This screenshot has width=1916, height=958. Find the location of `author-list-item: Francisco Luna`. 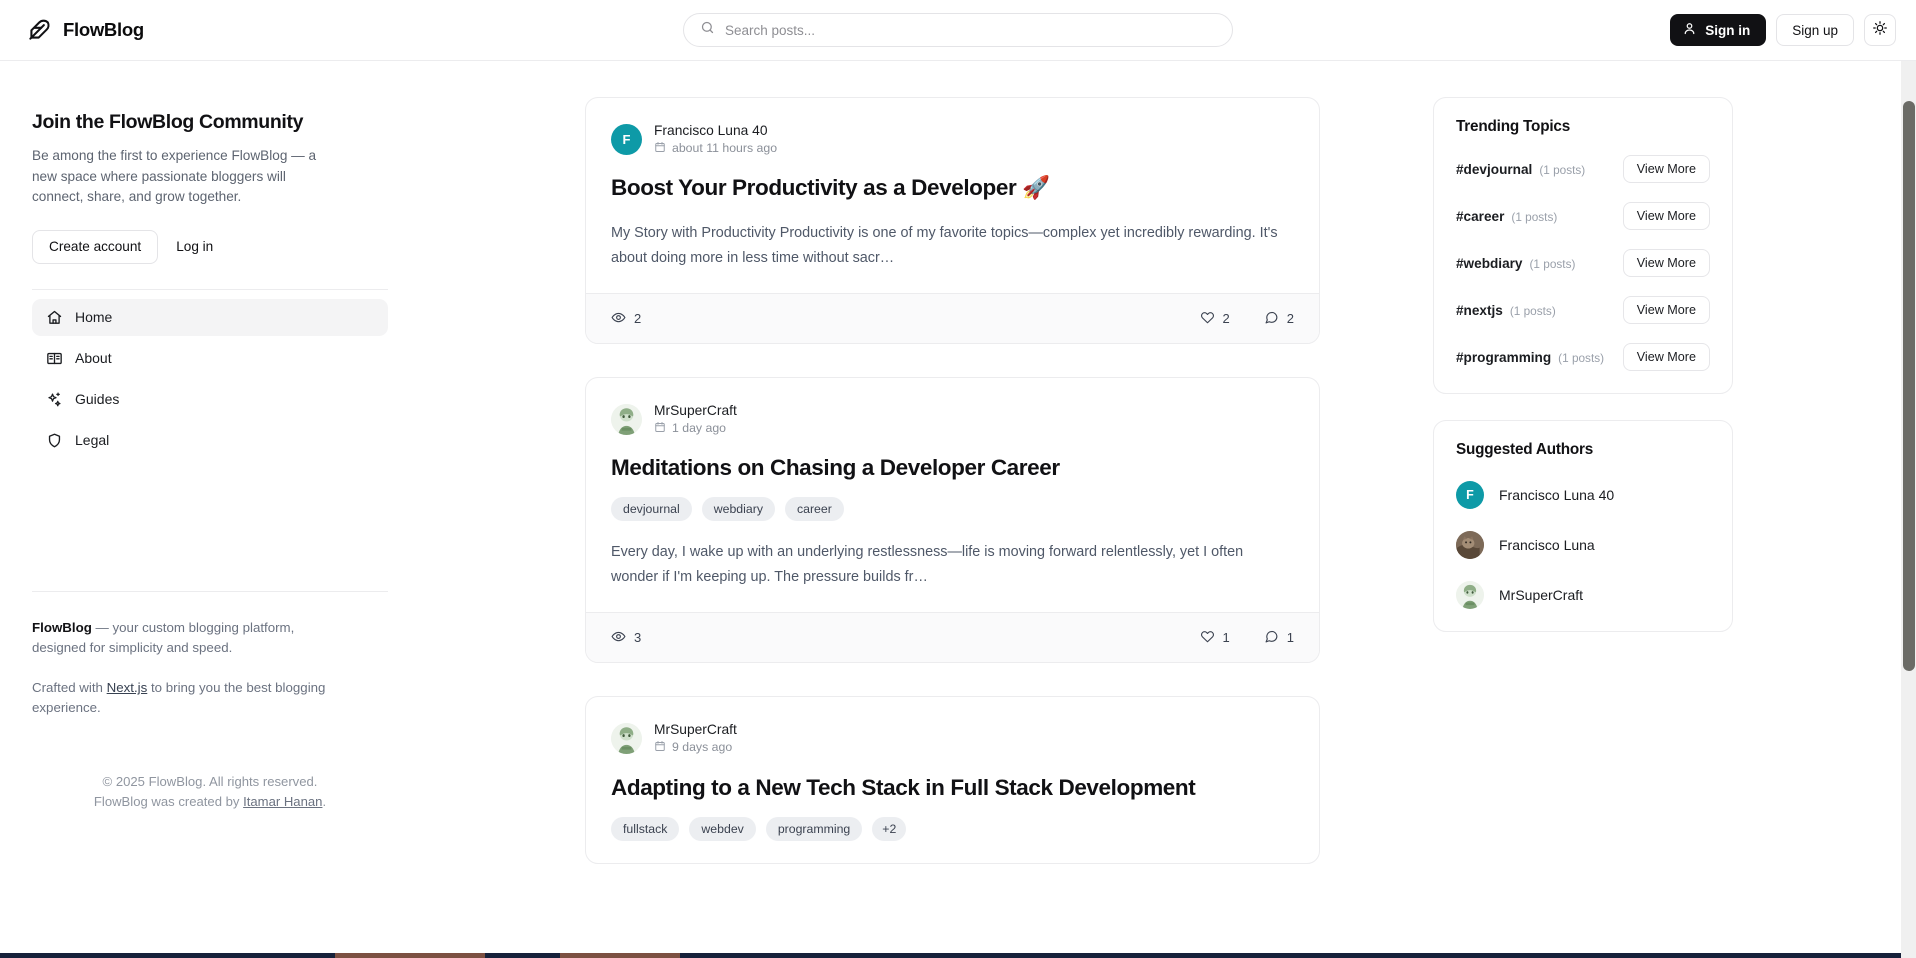

author-list-item: Francisco Luna is located at coordinates (1583, 545).